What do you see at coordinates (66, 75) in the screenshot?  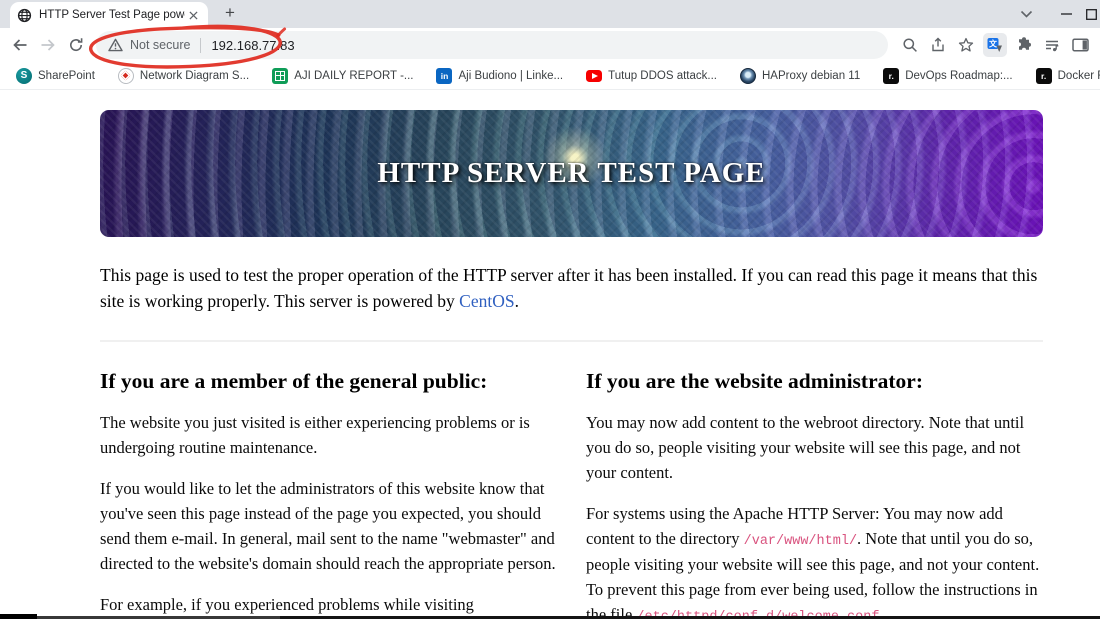 I see `bookmark-label: SharePoint` at bounding box center [66, 75].